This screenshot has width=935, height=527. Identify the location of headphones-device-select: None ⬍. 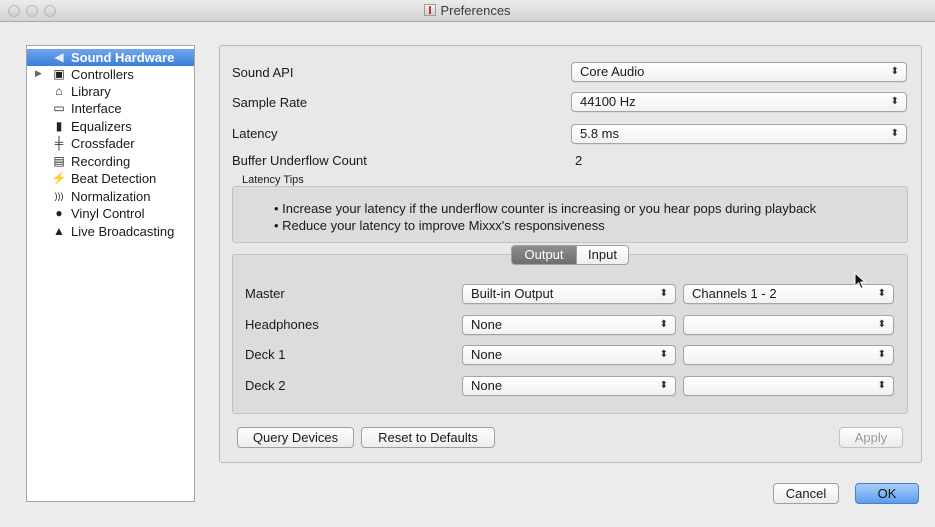
(569, 325).